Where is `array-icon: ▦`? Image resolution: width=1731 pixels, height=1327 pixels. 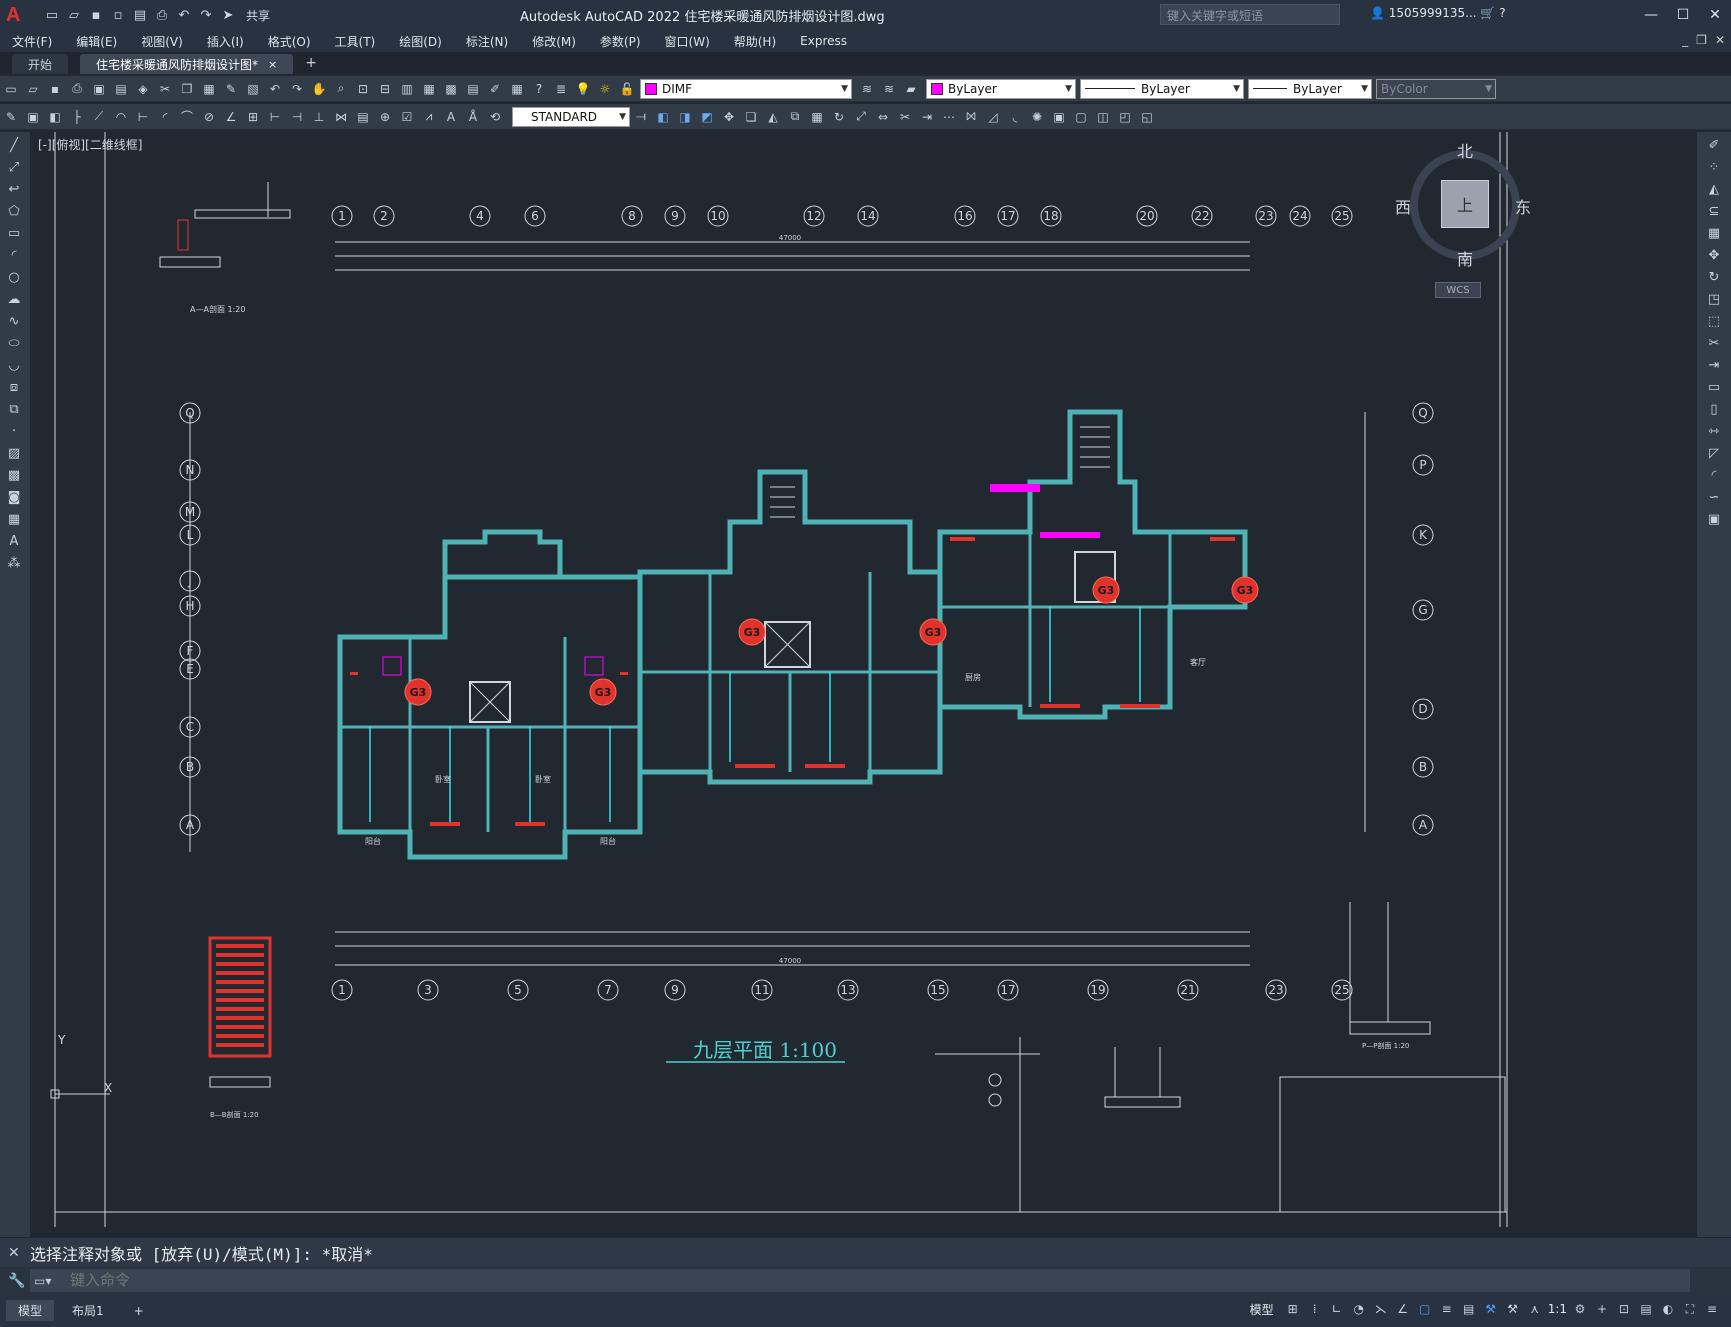 array-icon: ▦ is located at coordinates (817, 117).